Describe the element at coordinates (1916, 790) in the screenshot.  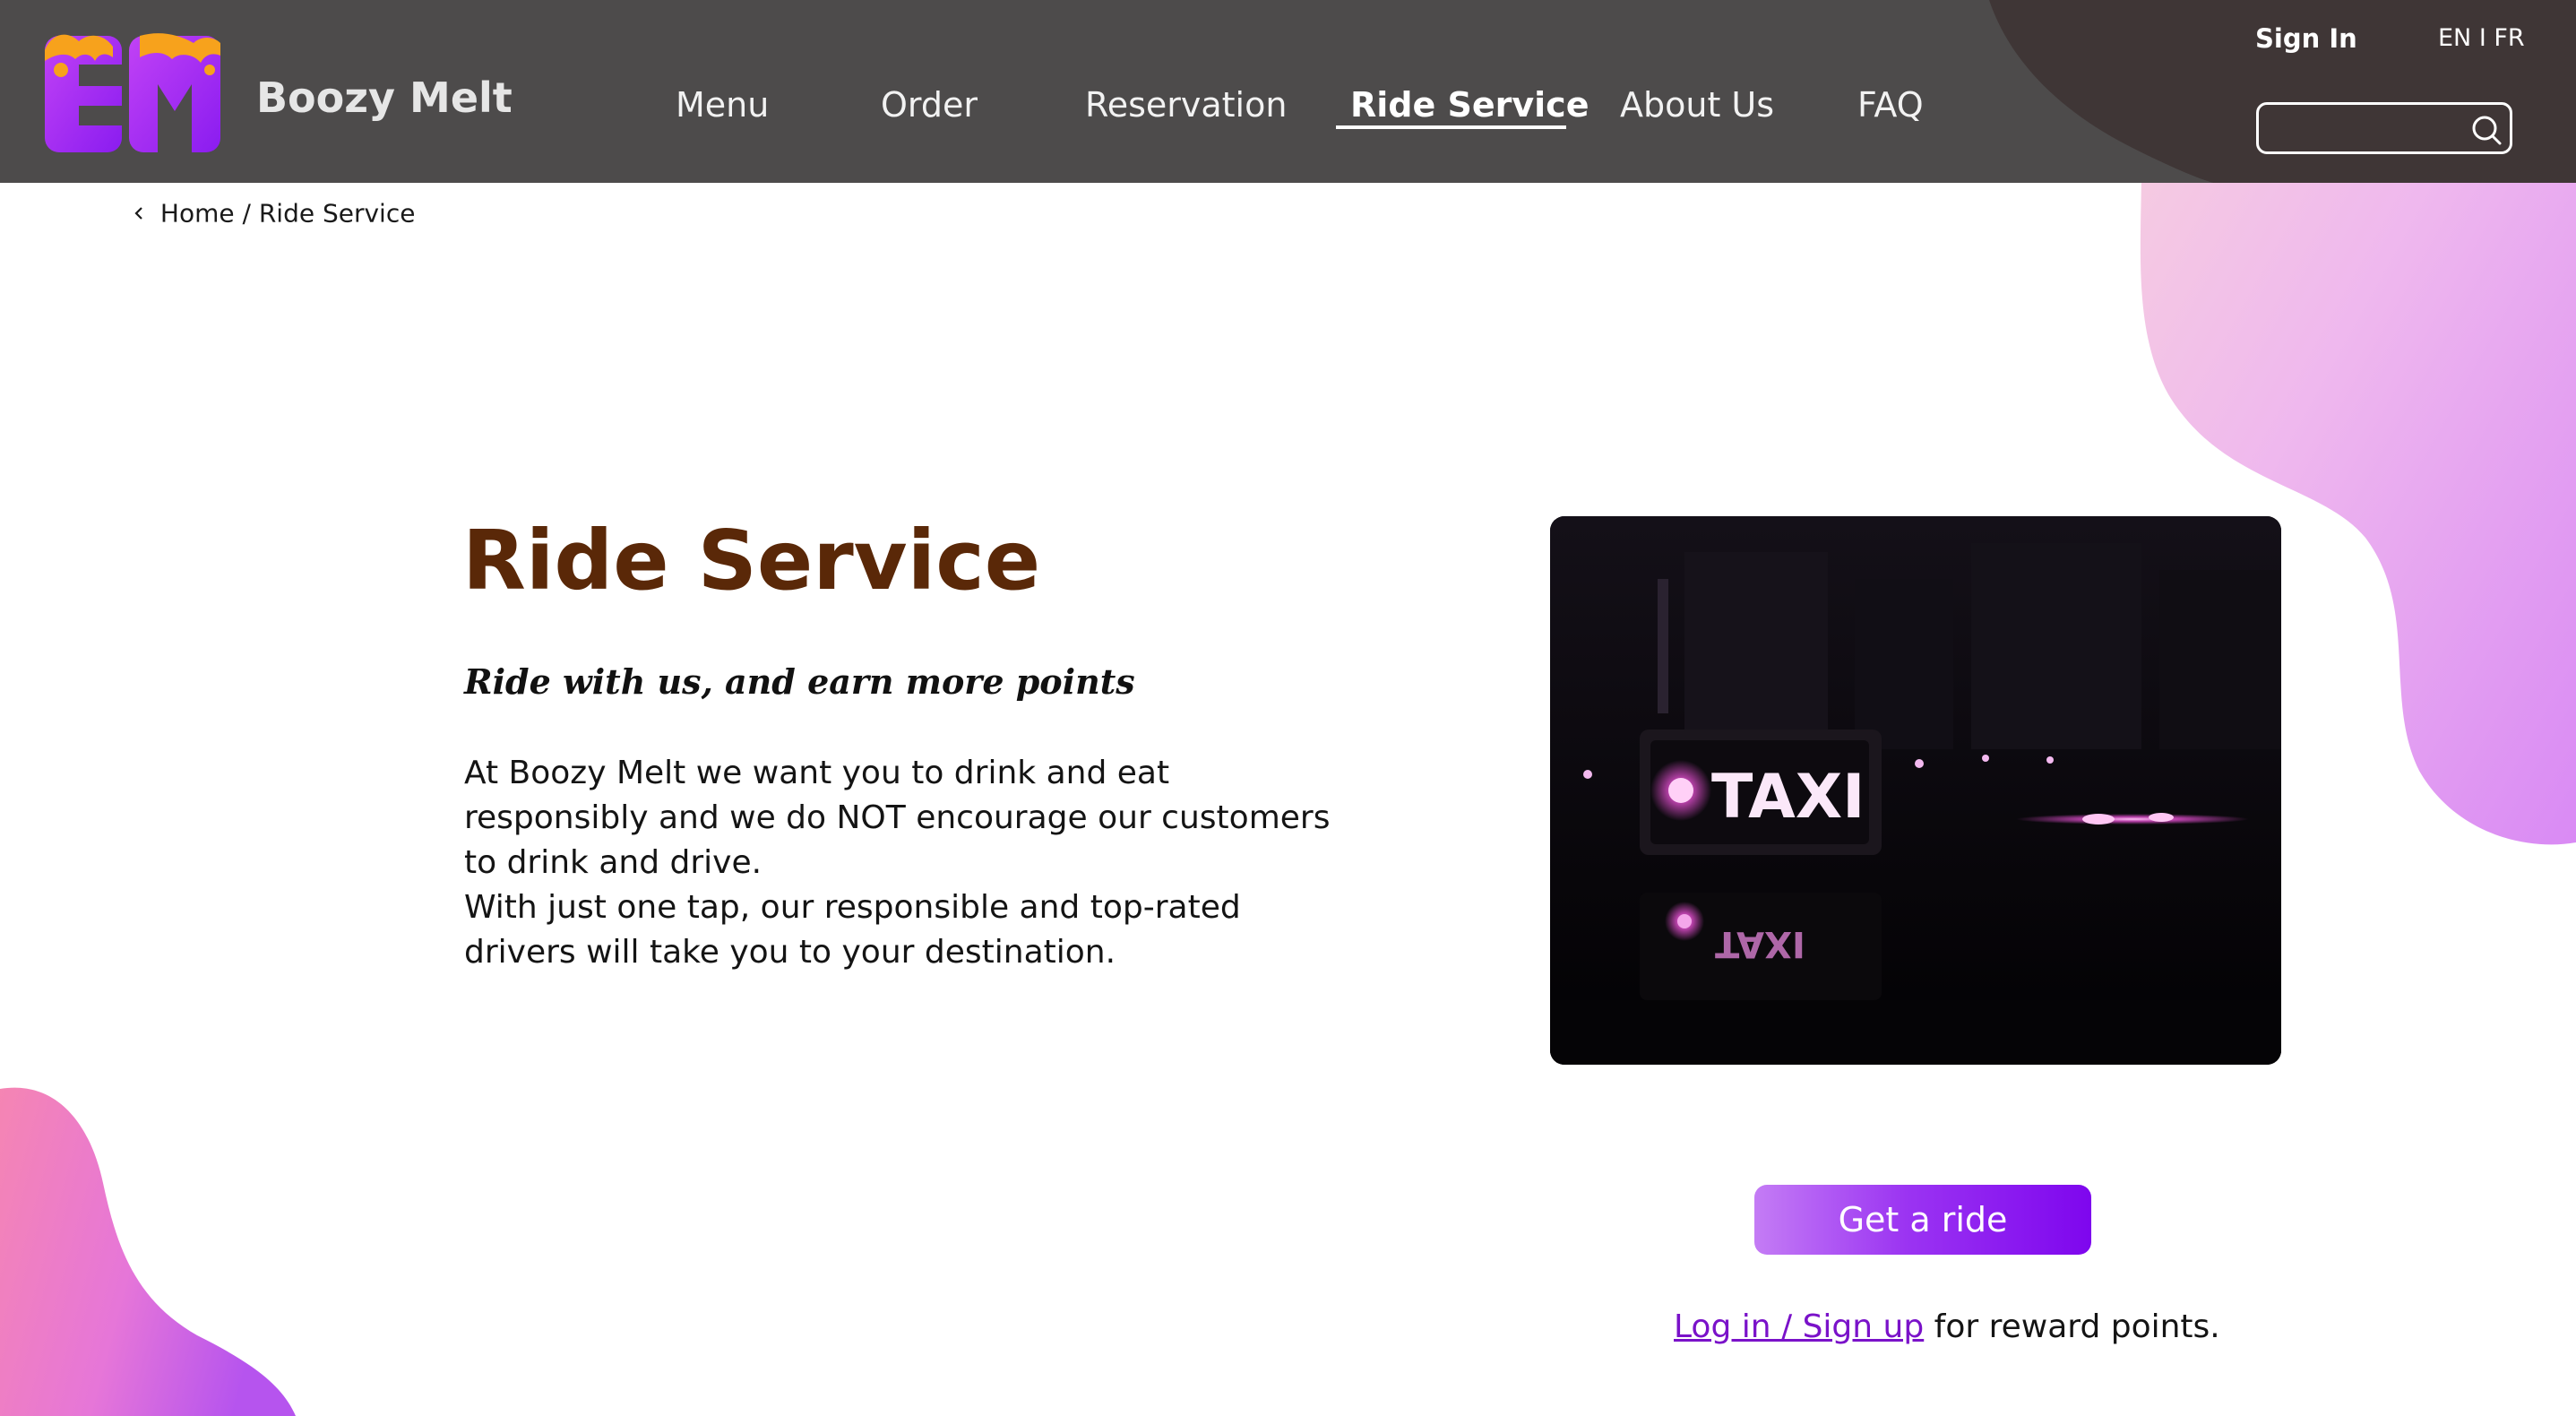
I see `taxi-photo: TAXI TAXI` at that location.